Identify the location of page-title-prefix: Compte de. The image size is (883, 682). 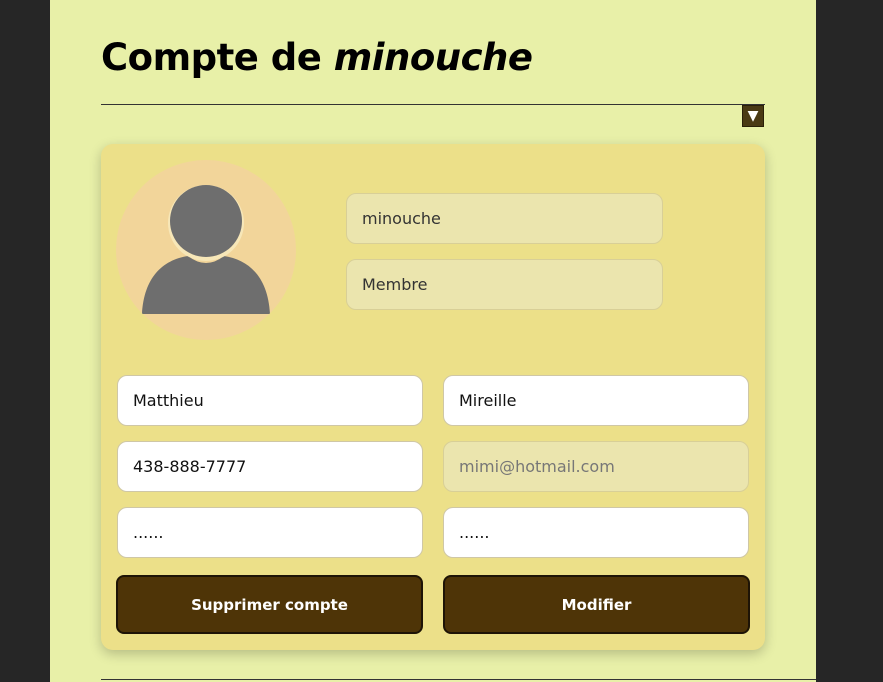
(211, 57).